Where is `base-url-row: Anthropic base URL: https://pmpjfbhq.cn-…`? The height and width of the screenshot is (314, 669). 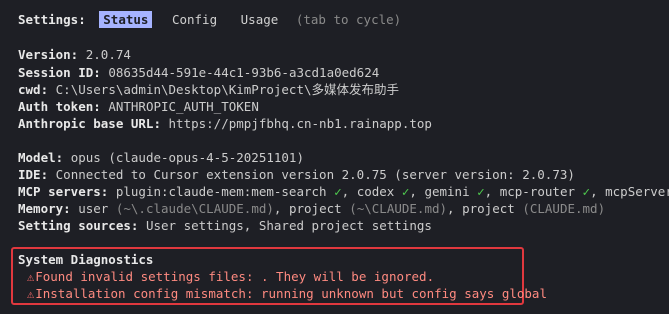
base-url-row: Anthropic base URL: https://pmpjfbhq.cn-… is located at coordinates (225, 123).